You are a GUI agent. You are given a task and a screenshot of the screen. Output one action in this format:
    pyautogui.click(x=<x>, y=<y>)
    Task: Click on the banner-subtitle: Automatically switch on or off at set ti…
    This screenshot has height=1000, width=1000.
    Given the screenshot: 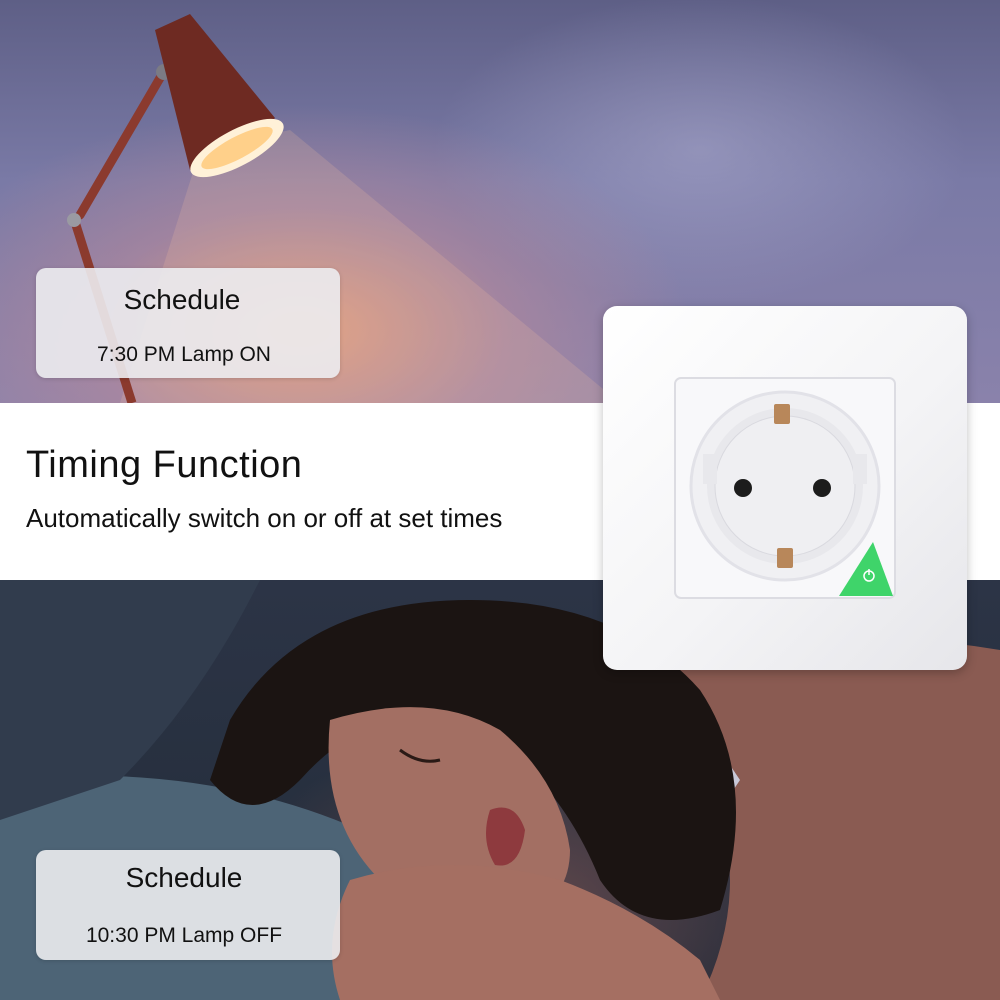 What is the action you would take?
    pyautogui.click(x=264, y=518)
    